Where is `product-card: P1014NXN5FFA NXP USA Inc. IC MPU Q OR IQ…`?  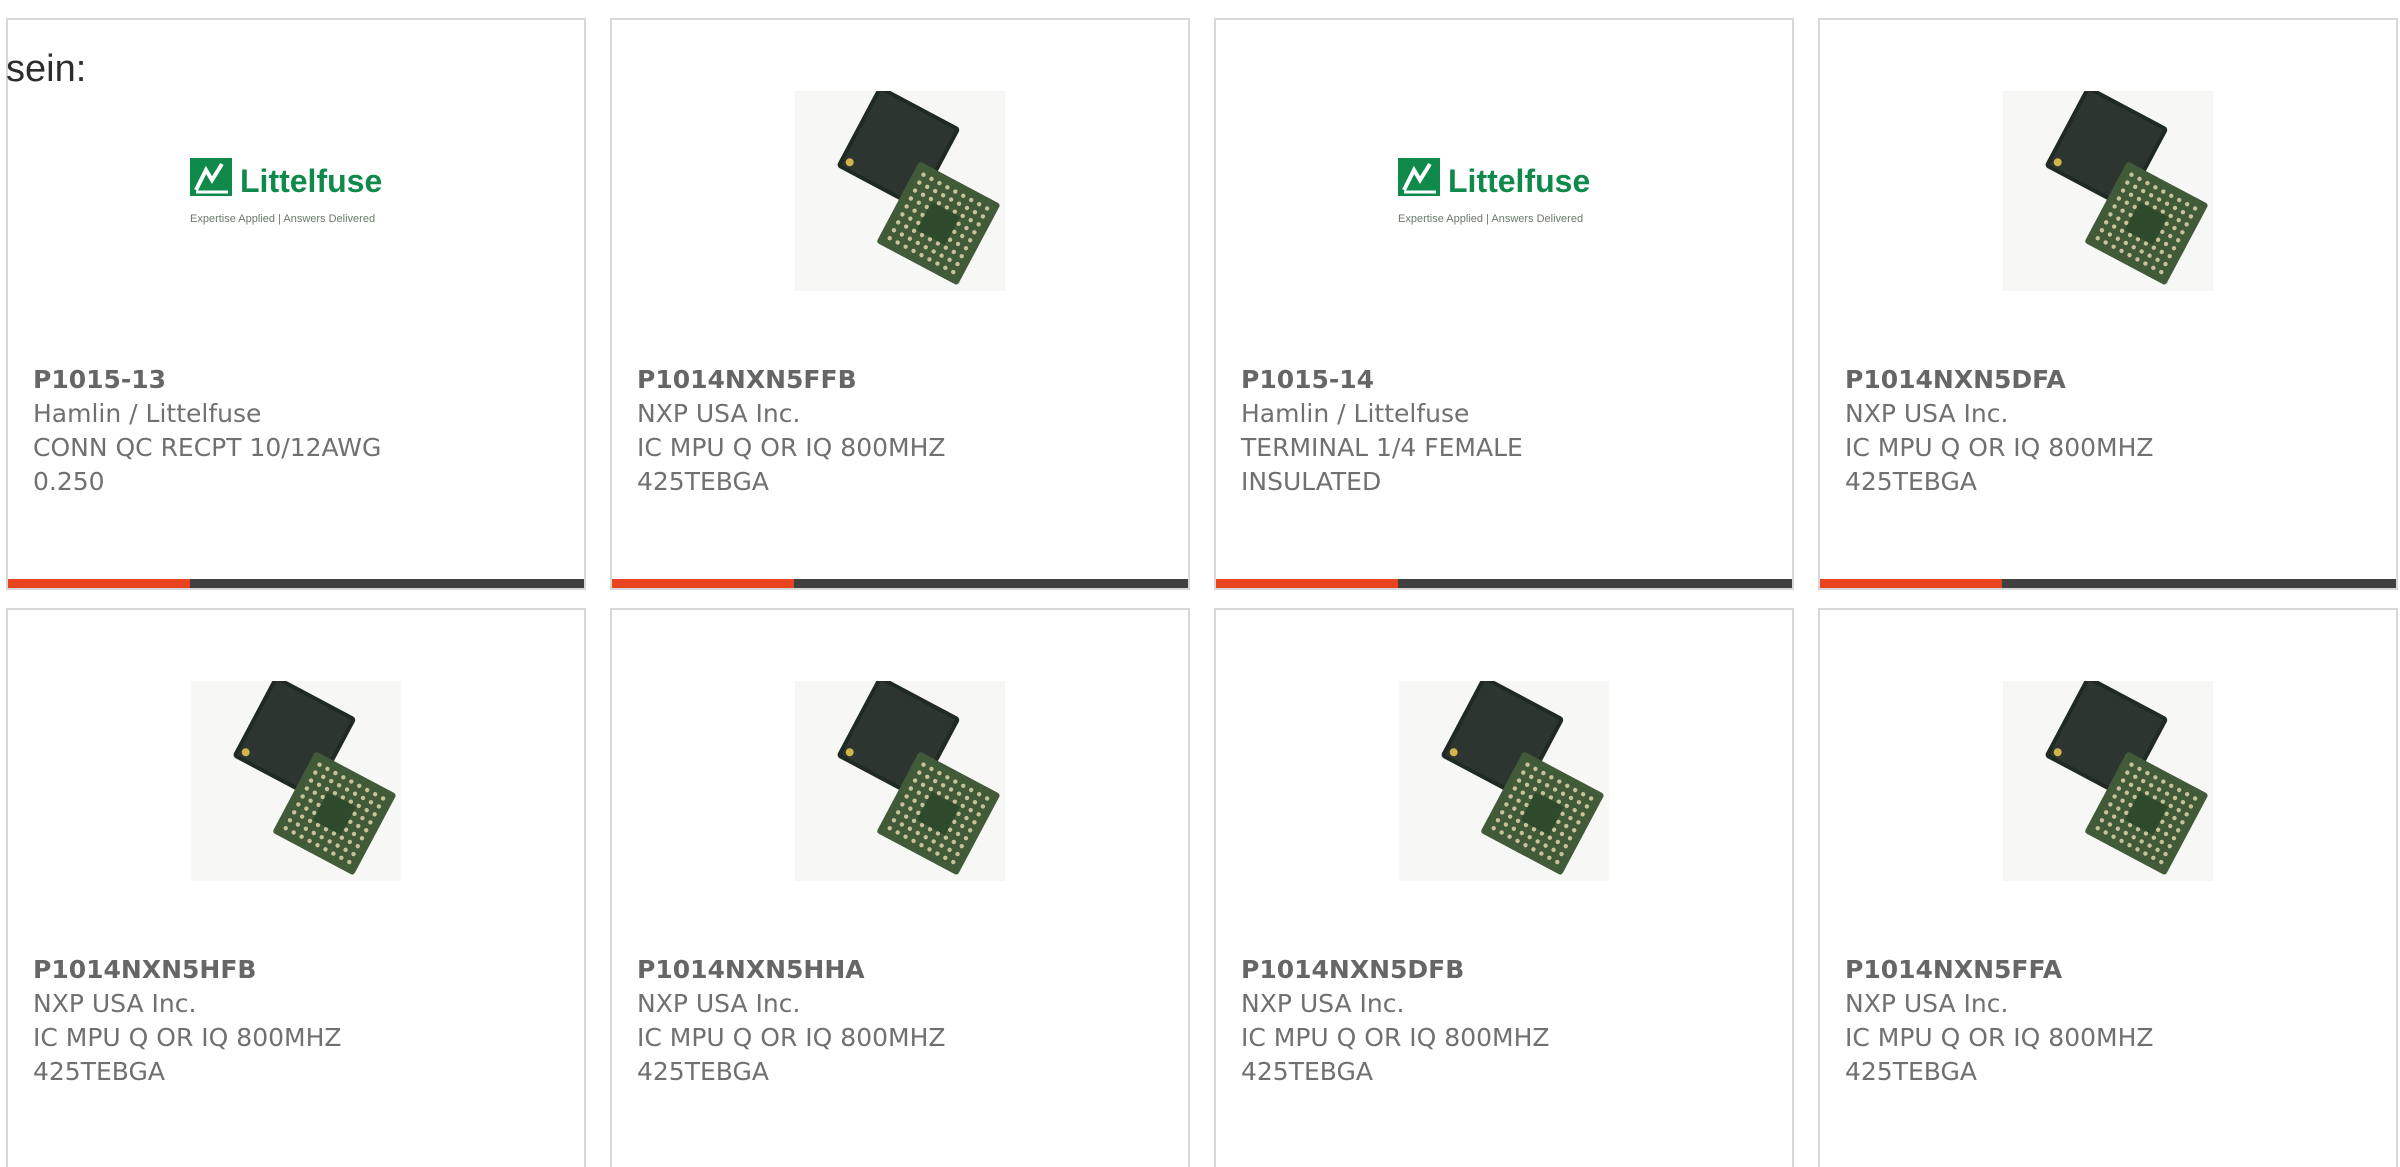 product-card: P1014NXN5FFA NXP USA Inc. IC MPU Q OR IQ… is located at coordinates (2108, 887).